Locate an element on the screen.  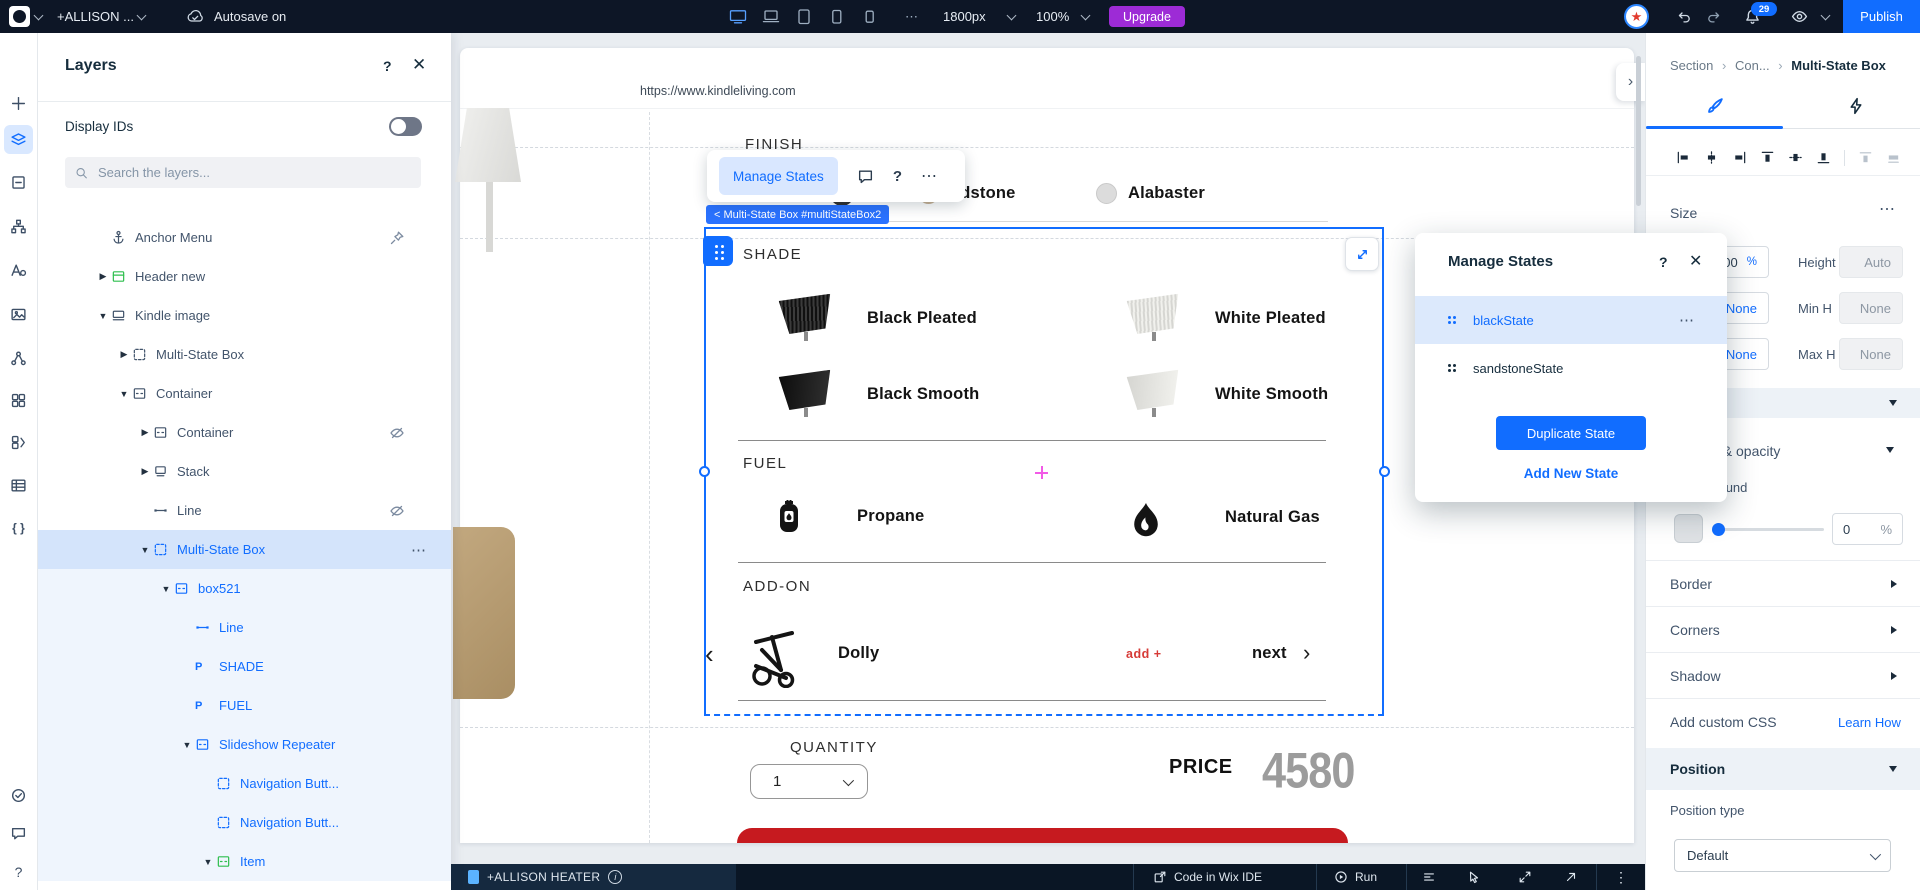
rail-components-icon is located at coordinates (18, 442).